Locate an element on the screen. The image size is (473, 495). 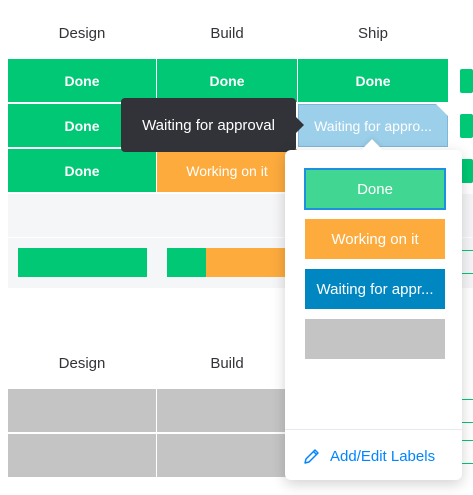
add-edit-labels-button: Add/Edit Labels is located at coordinates (378, 456).